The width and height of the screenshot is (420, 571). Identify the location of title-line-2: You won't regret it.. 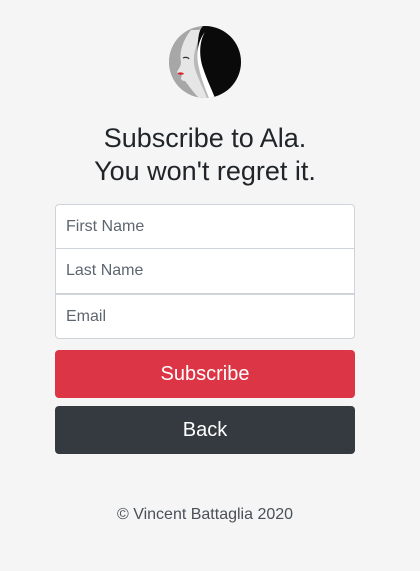
(205, 171).